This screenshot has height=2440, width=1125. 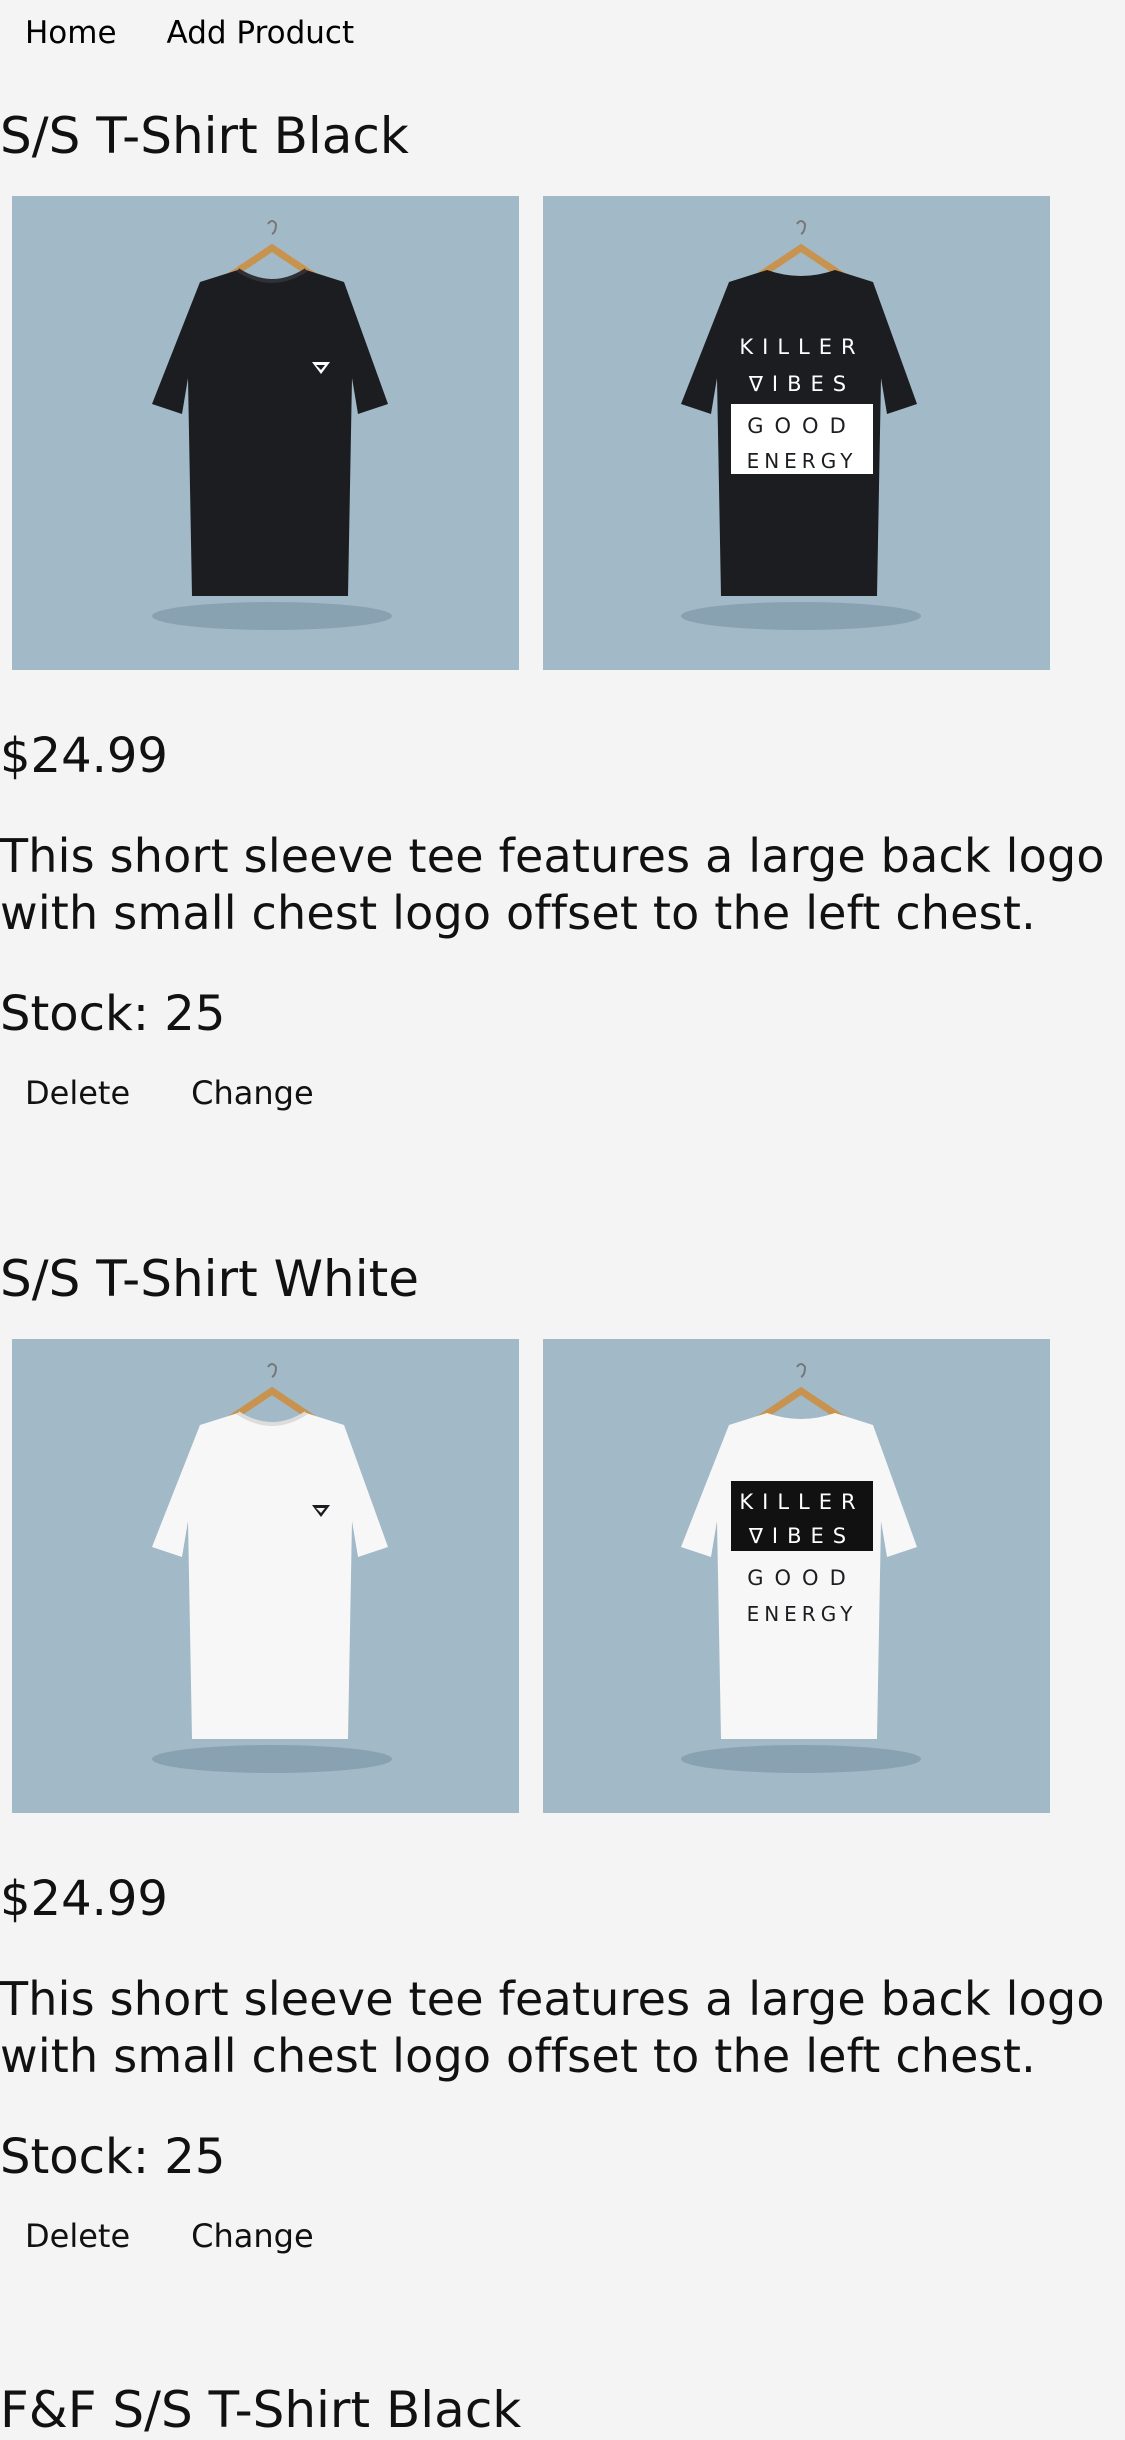 I want to click on product-title-next: F&F S/S T-Shirt Black, so click(x=261, y=2410).